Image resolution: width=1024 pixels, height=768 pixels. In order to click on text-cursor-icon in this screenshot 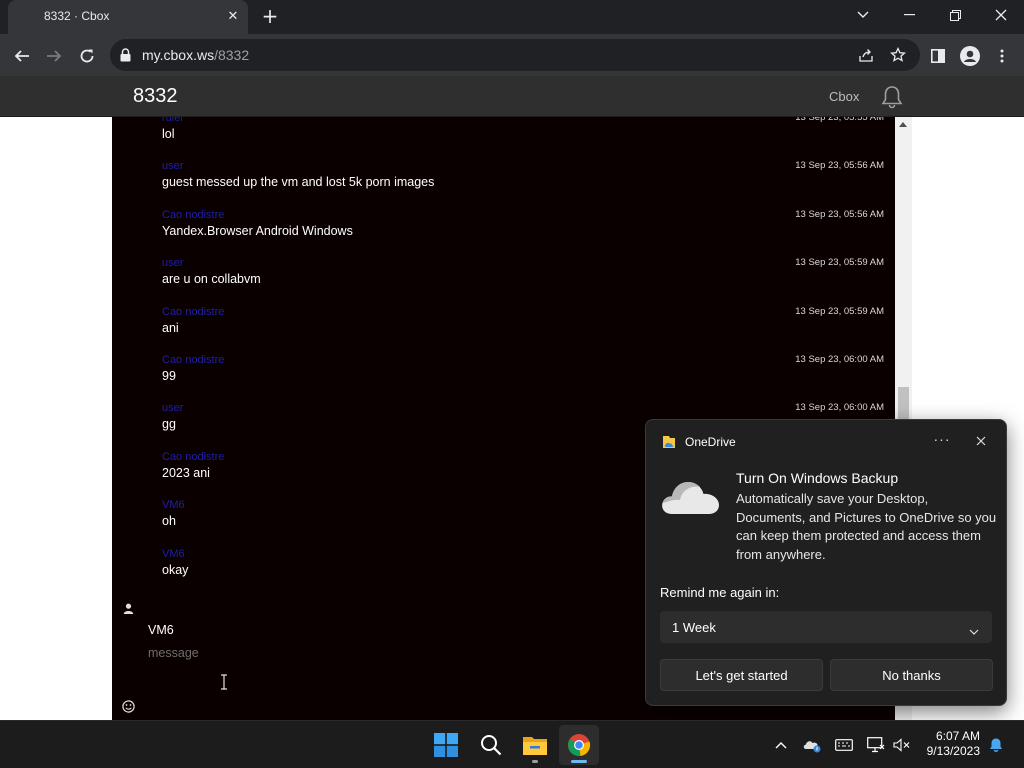, I will do `click(224, 684)`.